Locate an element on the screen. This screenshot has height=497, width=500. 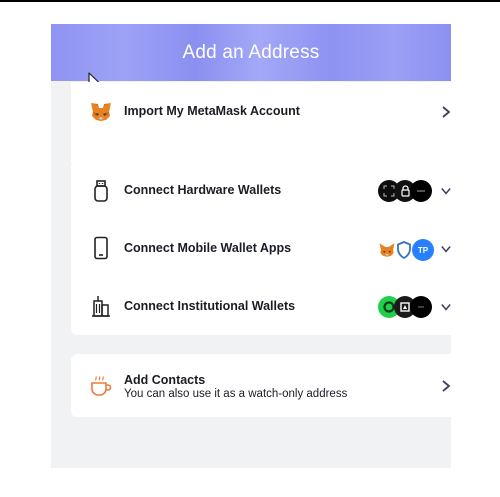
usb-device-icon is located at coordinates (101, 191).